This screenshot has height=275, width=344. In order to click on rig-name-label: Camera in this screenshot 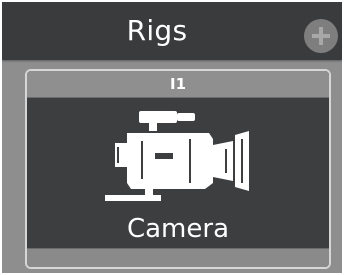, I will do `click(178, 229)`.